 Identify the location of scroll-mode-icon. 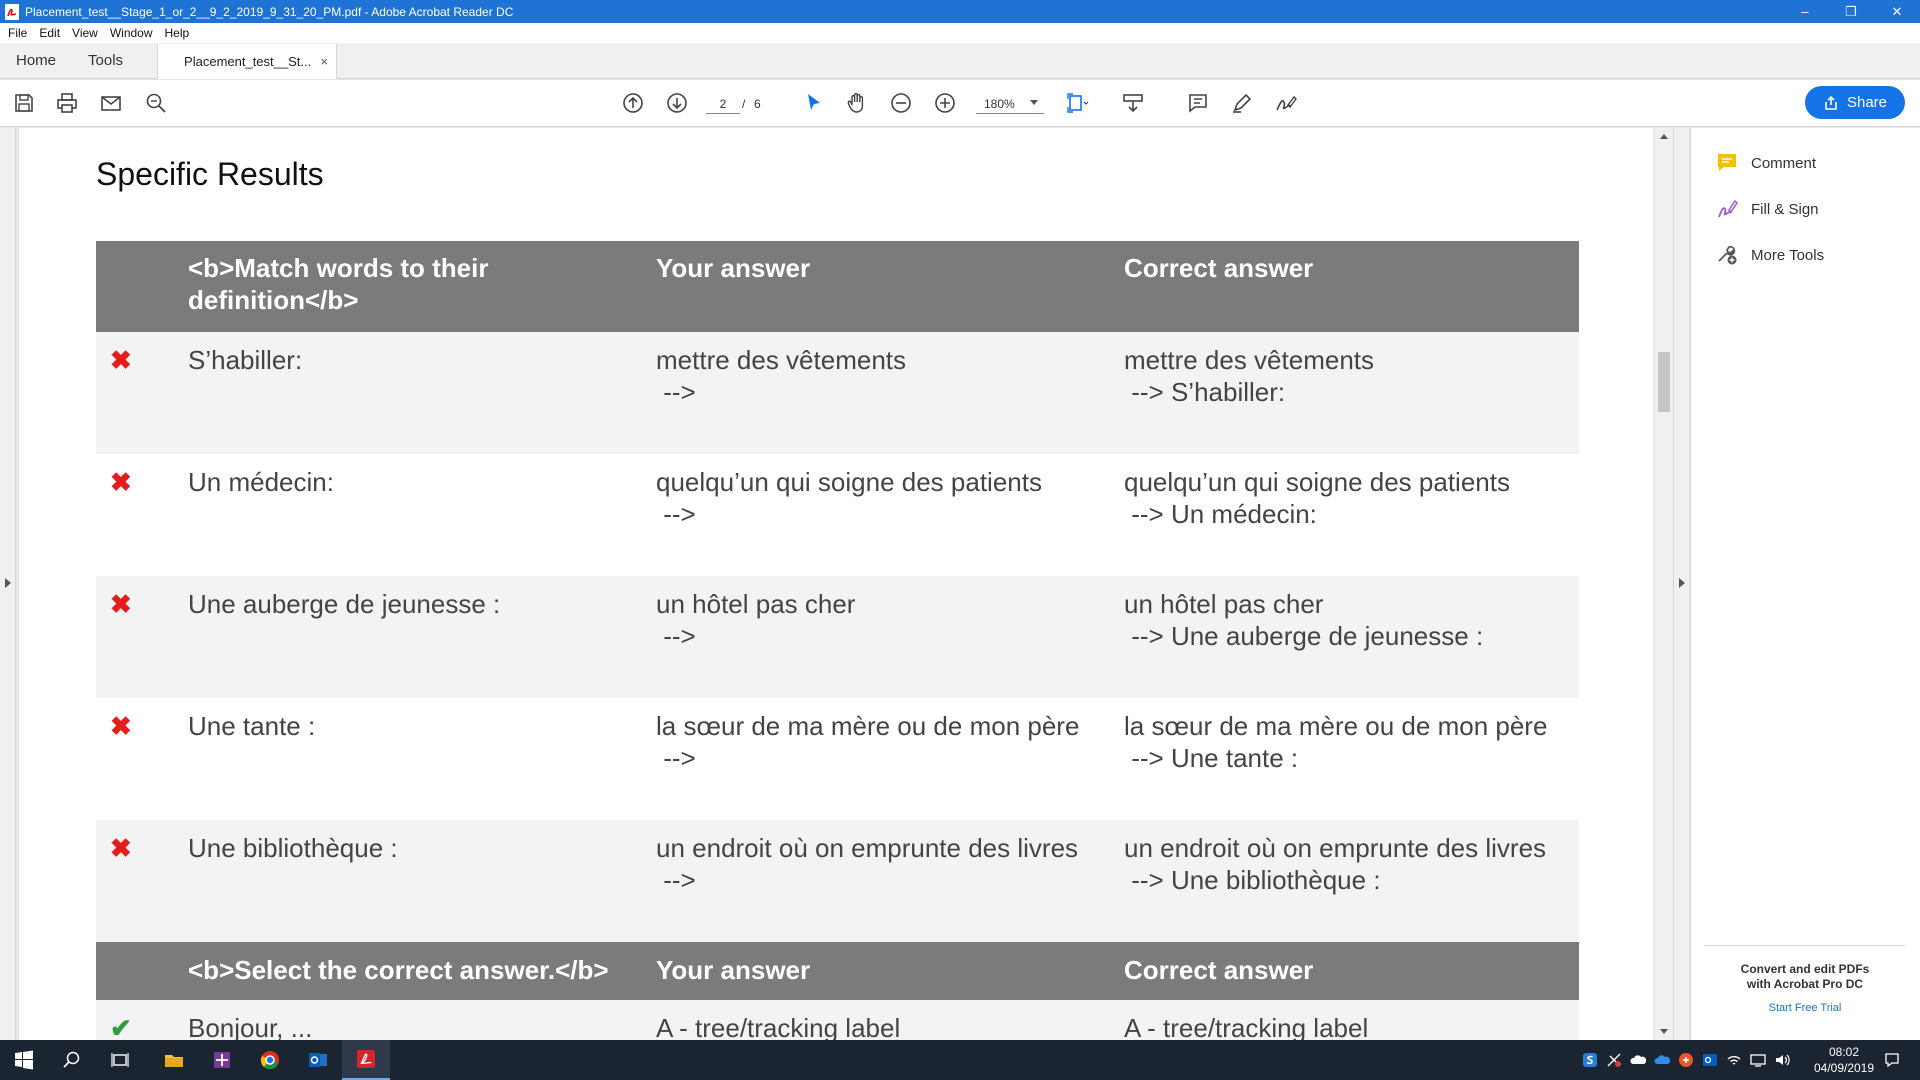
(1133, 103).